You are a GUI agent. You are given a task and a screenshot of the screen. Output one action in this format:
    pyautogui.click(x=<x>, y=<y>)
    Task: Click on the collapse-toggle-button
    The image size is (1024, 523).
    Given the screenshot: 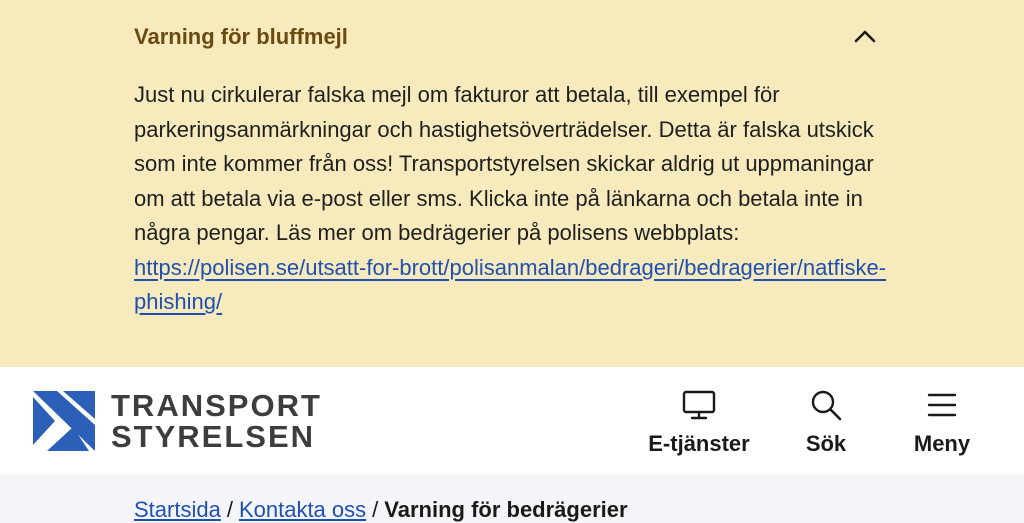 What is the action you would take?
    pyautogui.click(x=865, y=37)
    